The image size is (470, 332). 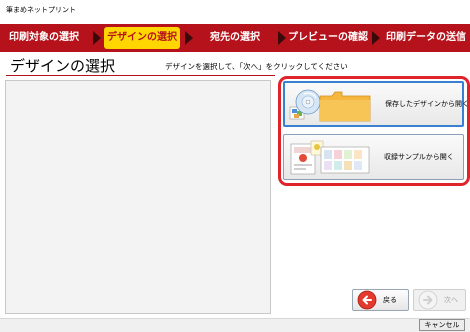 What do you see at coordinates (330, 157) in the screenshot?
I see `sample-catalog-icon` at bounding box center [330, 157].